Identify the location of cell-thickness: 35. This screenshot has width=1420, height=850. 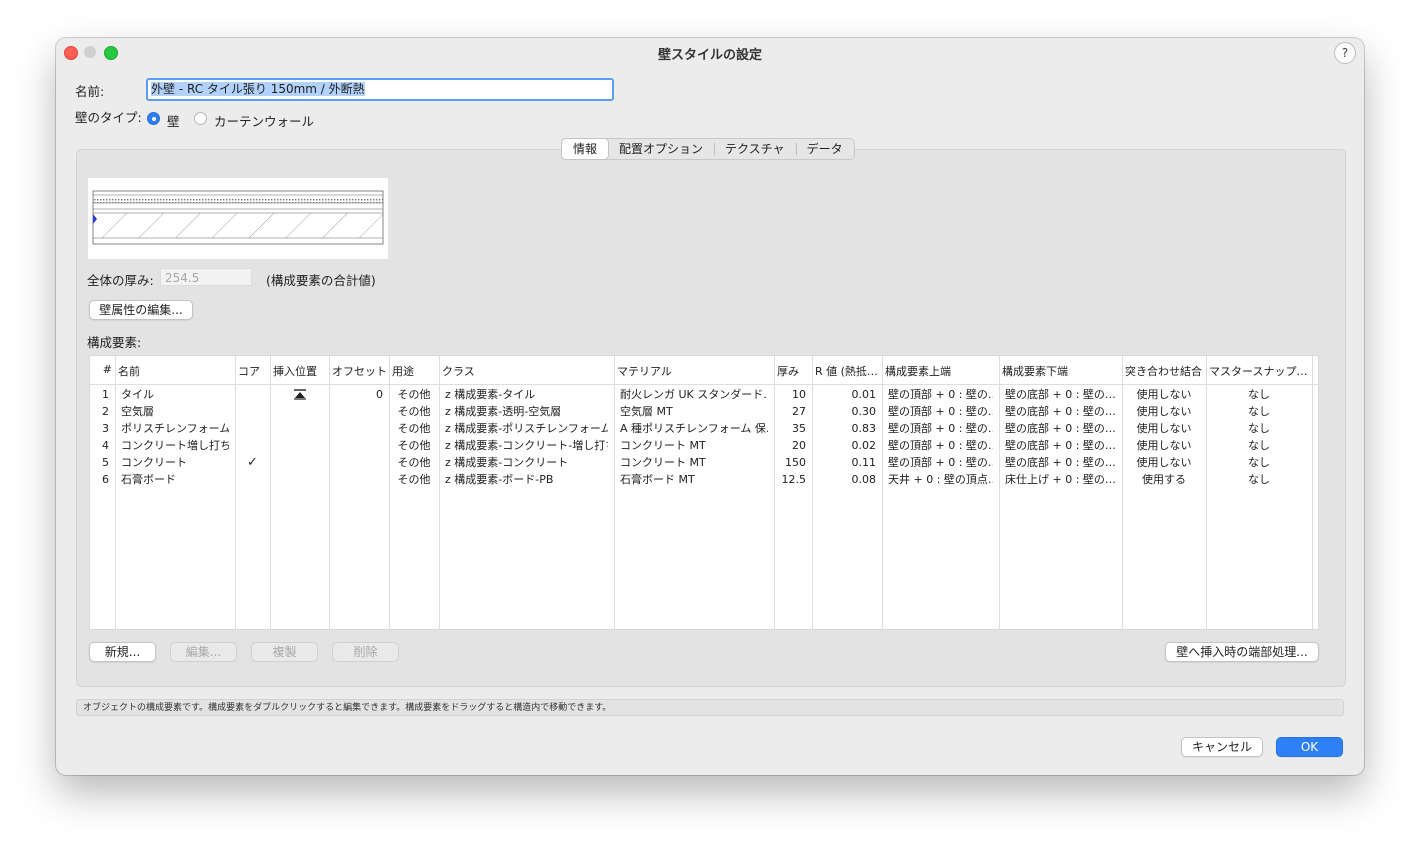
(799, 428).